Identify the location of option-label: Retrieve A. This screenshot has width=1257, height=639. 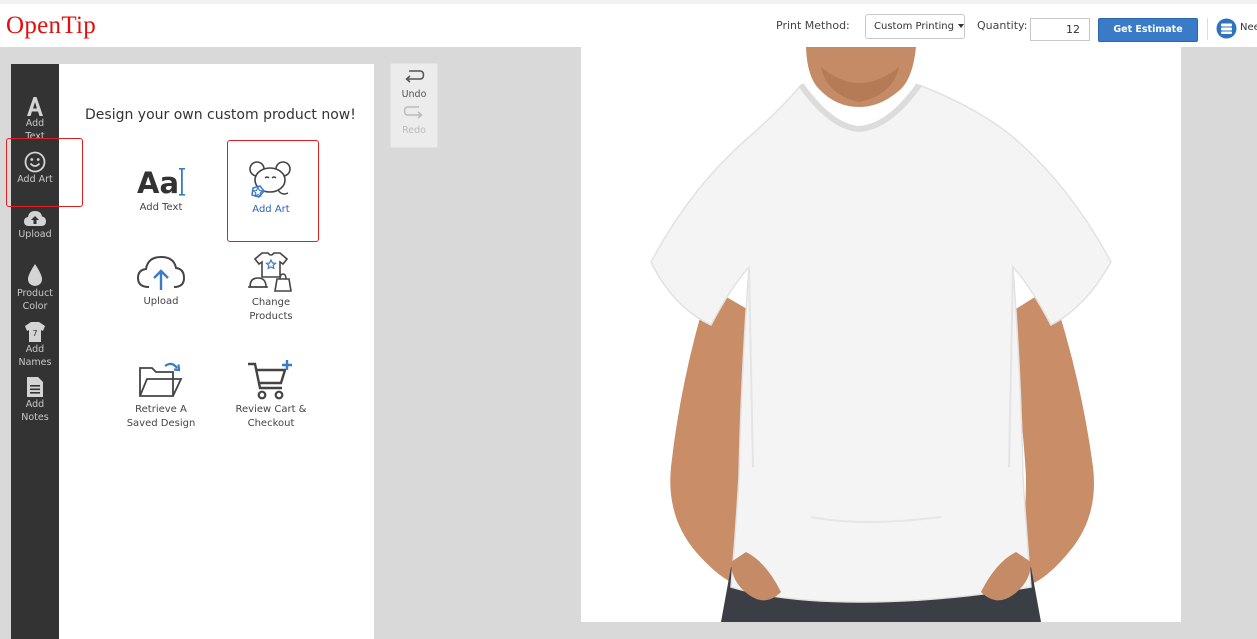
(161, 409).